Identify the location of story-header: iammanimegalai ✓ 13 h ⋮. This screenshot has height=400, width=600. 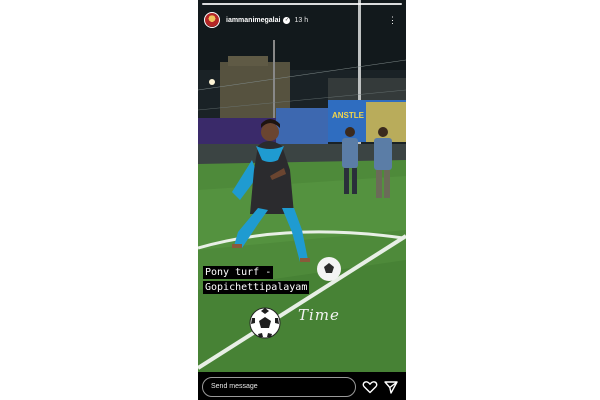
(302, 20).